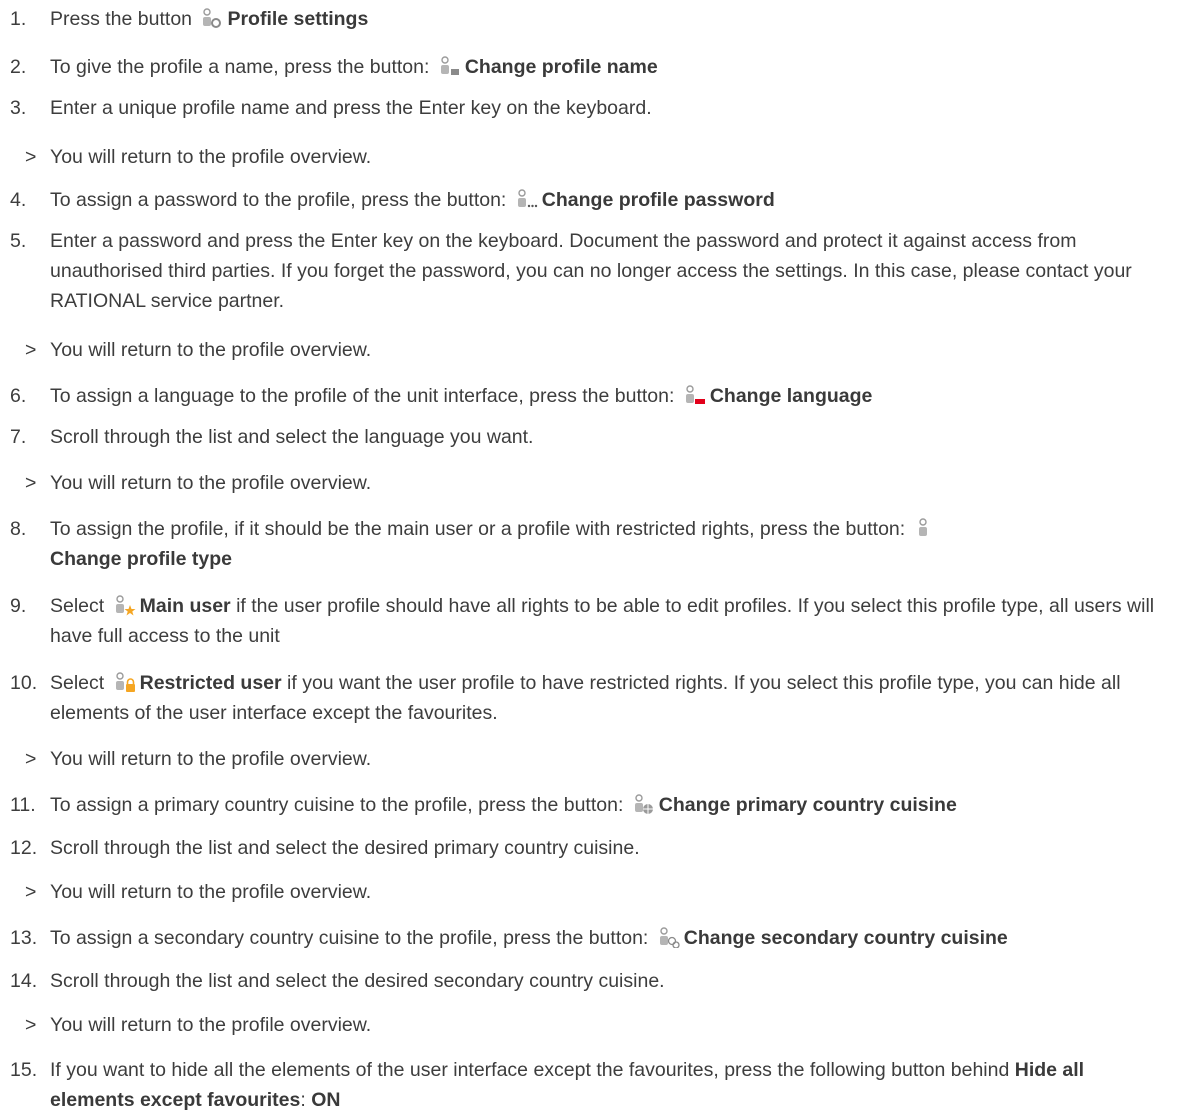 This screenshot has height=1115, width=1197. Describe the element at coordinates (298, 19) in the screenshot. I see `step-bold: Profile settings` at that location.